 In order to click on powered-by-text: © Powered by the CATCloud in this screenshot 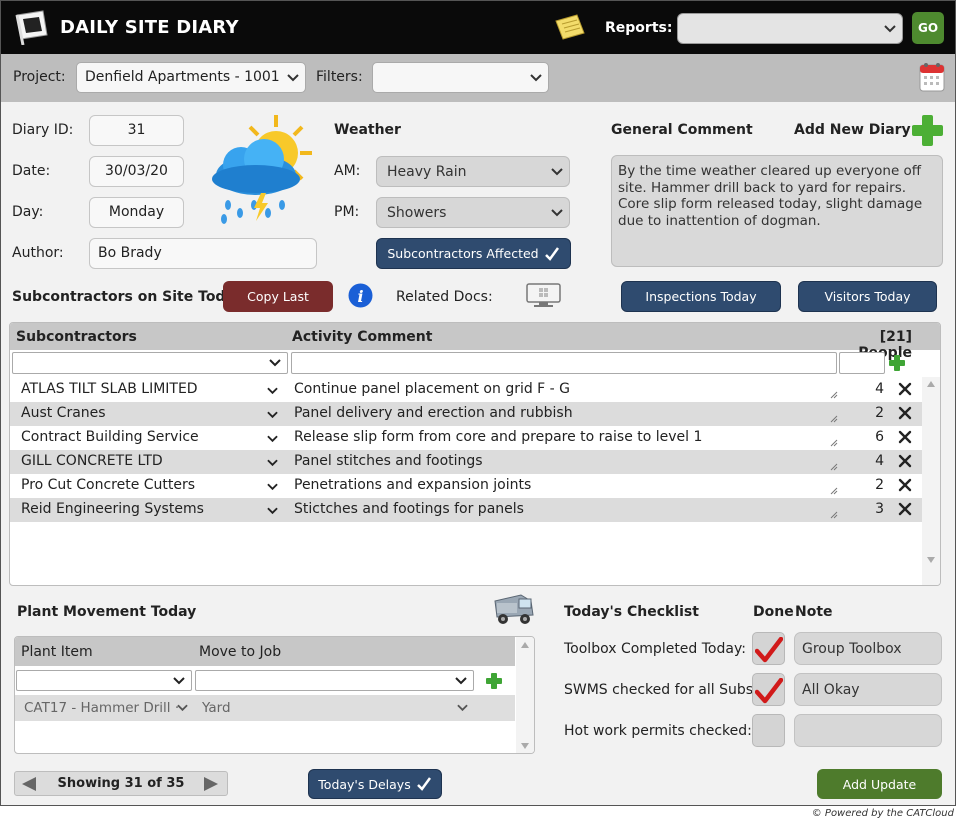, I will do `click(882, 813)`.